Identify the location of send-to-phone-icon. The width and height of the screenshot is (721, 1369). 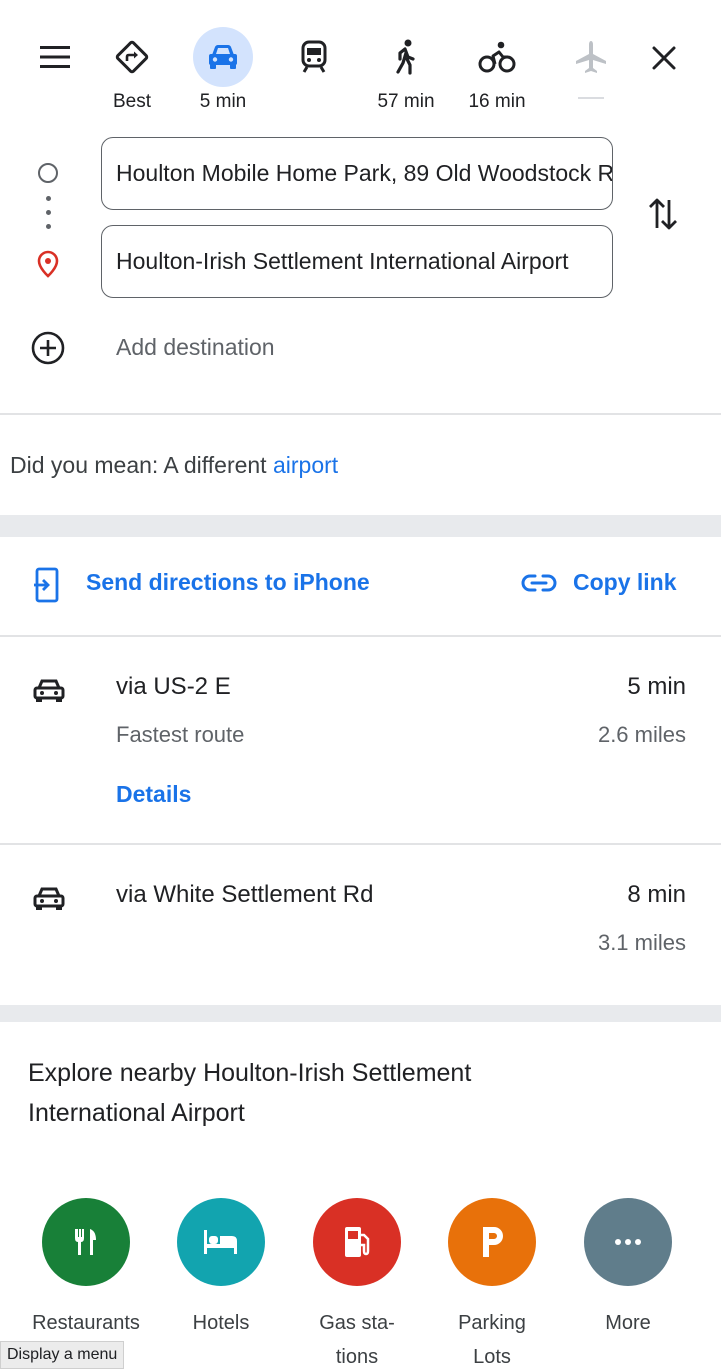
(46, 585).